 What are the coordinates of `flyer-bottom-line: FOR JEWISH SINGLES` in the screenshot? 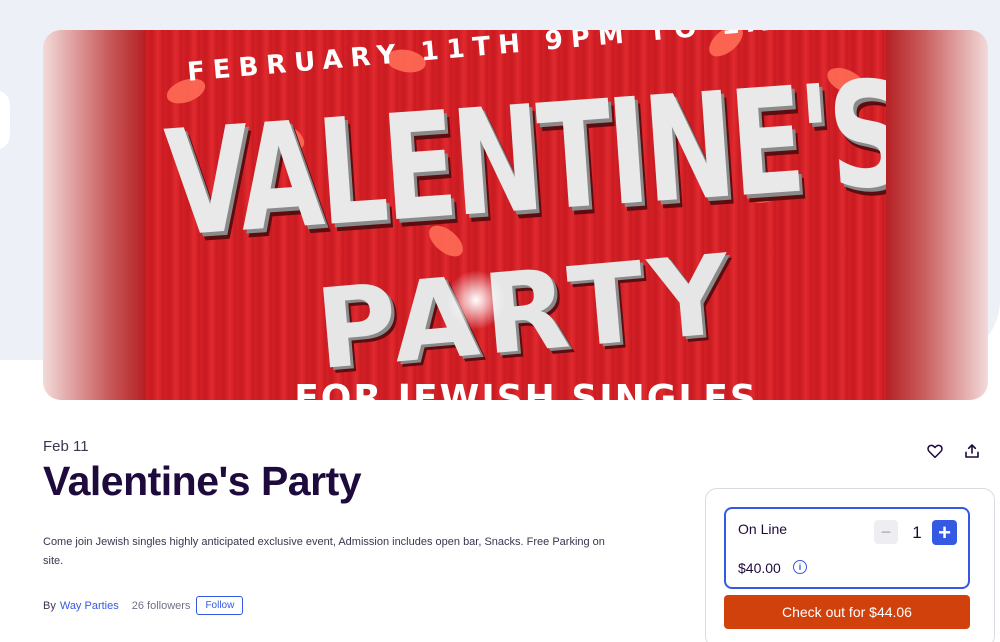 It's located at (526, 389).